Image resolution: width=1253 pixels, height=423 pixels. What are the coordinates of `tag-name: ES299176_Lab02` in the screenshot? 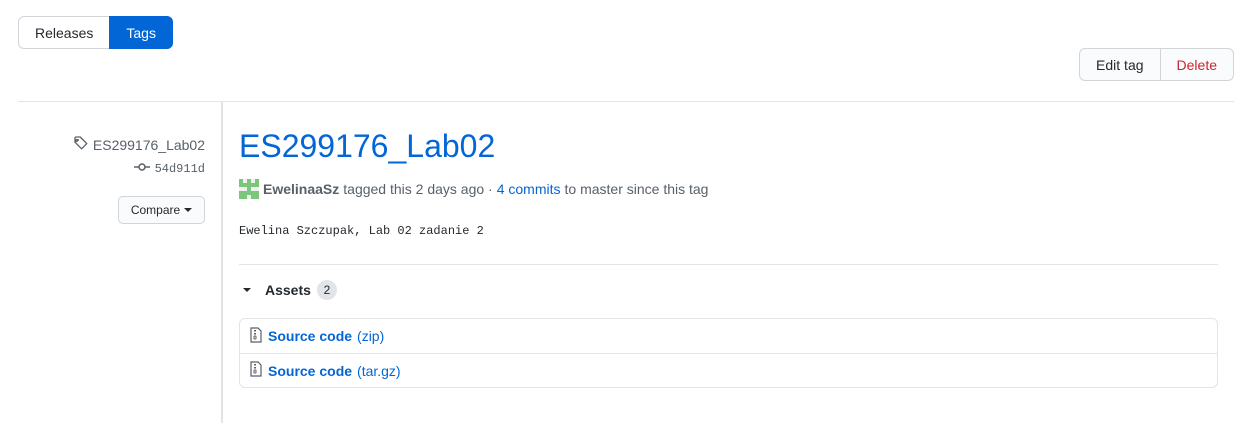 It's located at (148, 144).